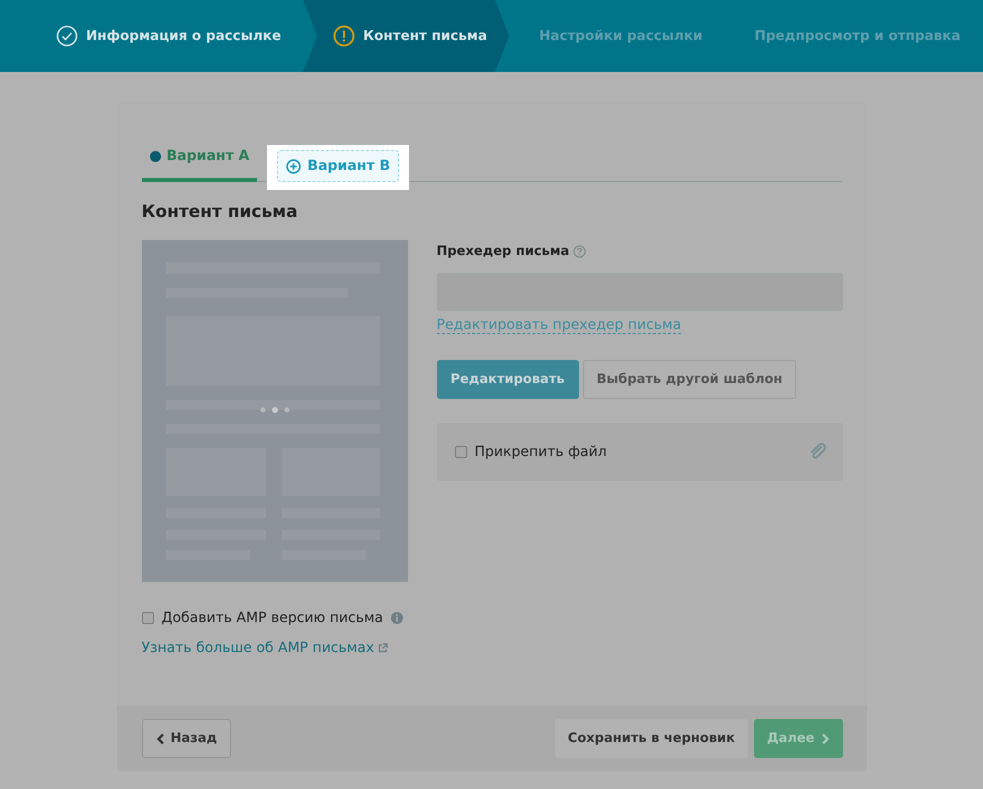  Describe the element at coordinates (186, 738) in the screenshot. I see `back-button: Назад` at that location.